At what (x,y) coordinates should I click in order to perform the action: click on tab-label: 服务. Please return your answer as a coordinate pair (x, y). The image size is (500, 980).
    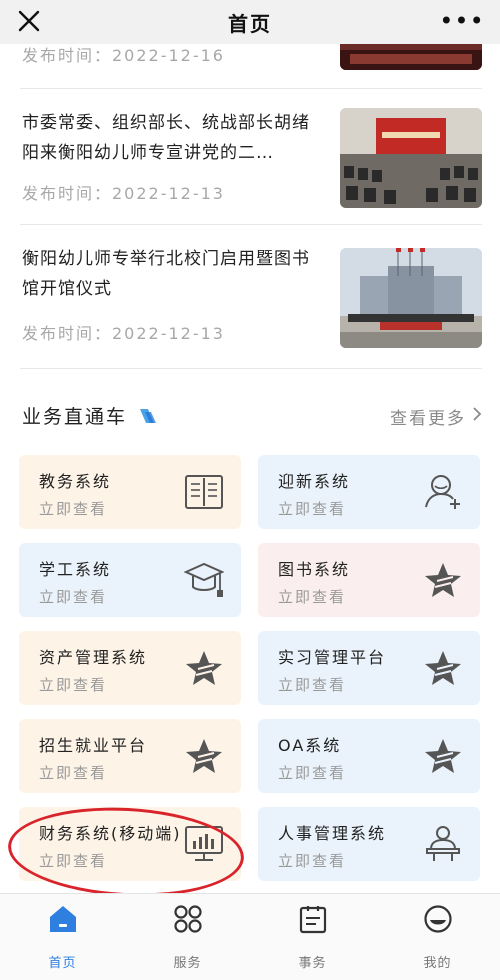
    Looking at the image, I should click on (187, 963).